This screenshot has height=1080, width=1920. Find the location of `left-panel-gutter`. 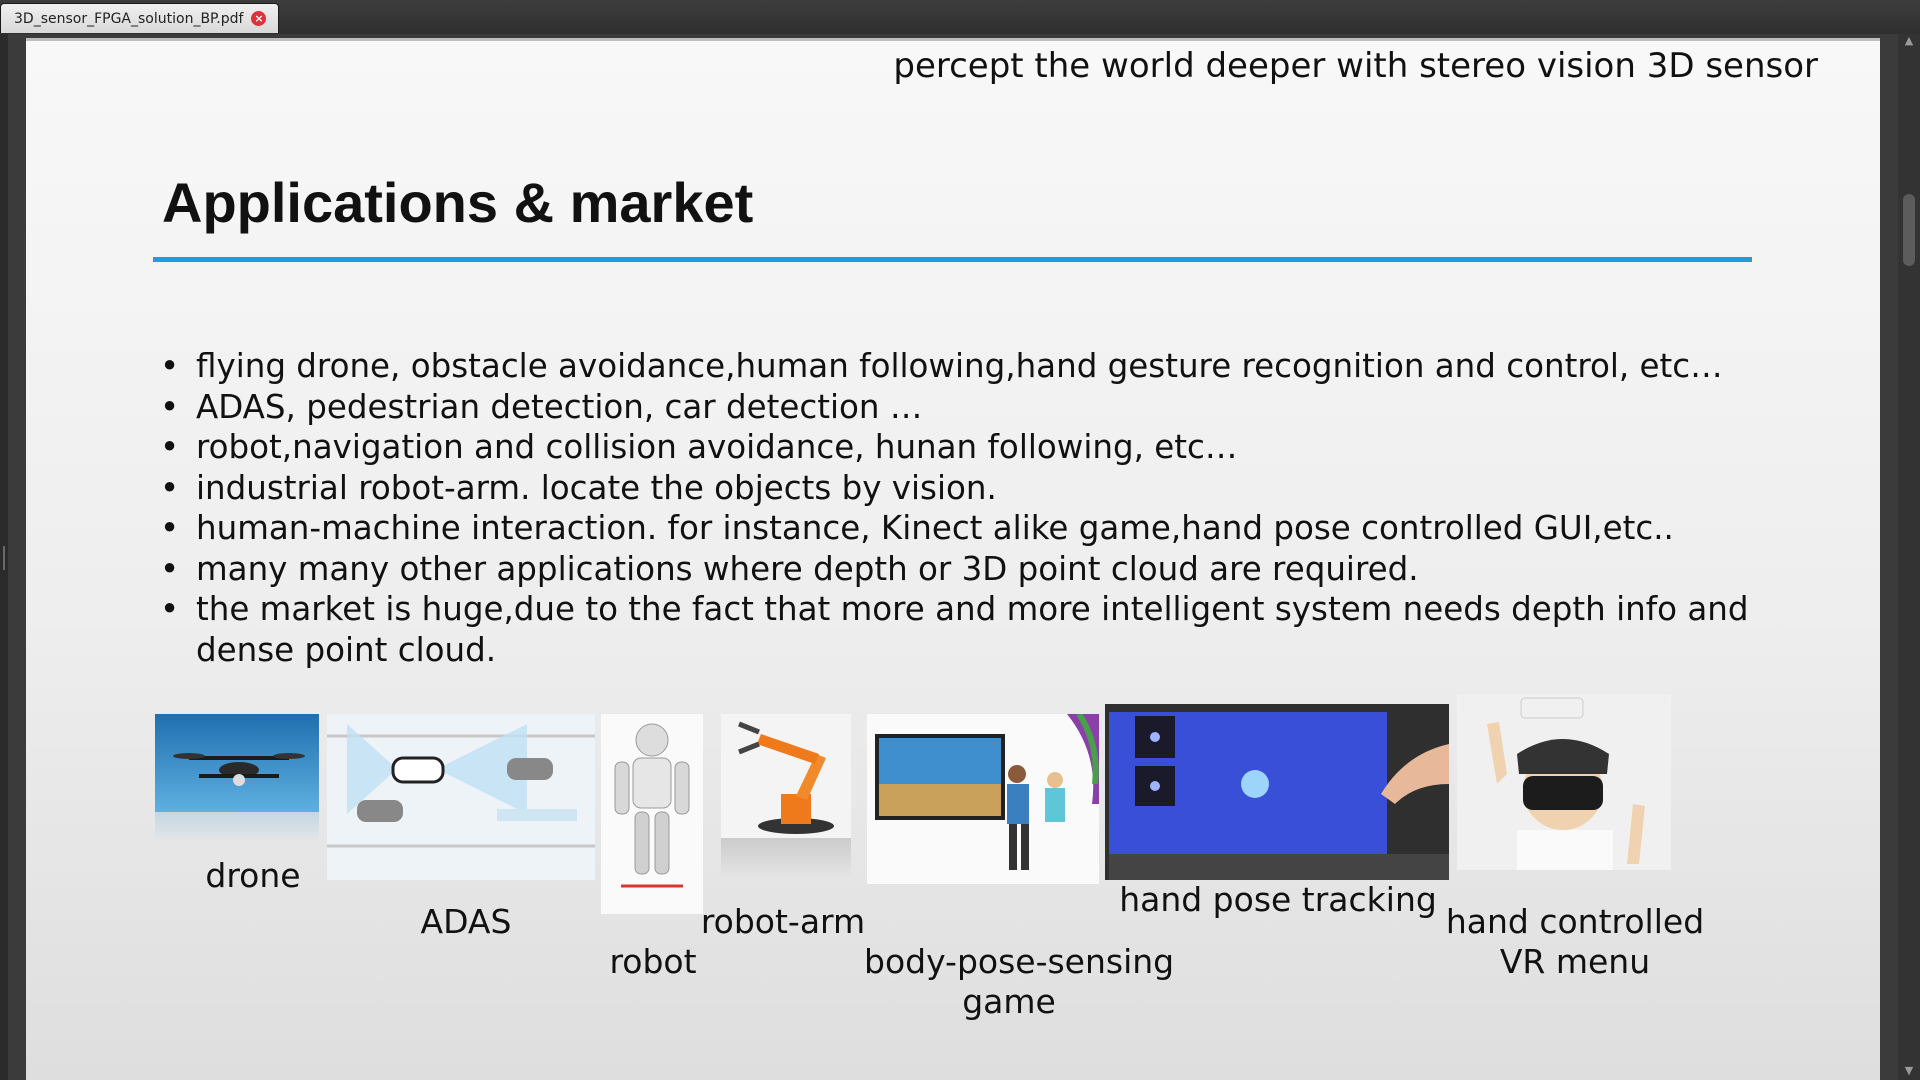

left-panel-gutter is located at coordinates (4, 557).